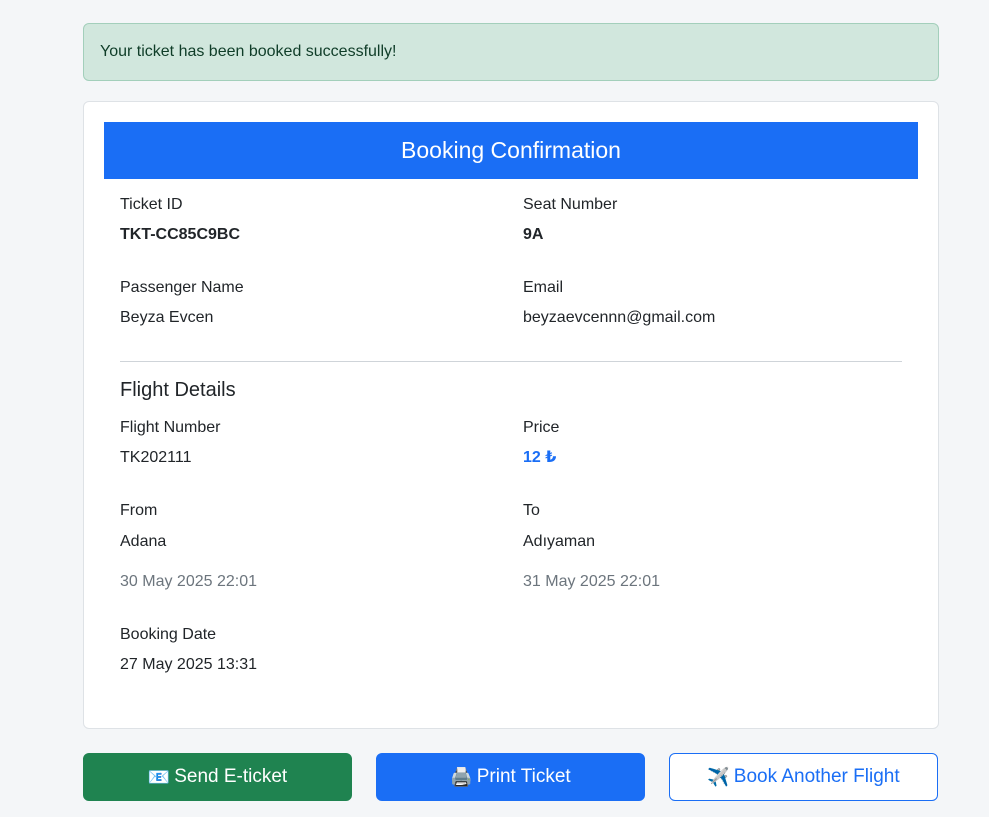 The image size is (989, 817). Describe the element at coordinates (182, 287) in the screenshot. I see `passenger-name-label: Passenger Name` at that location.